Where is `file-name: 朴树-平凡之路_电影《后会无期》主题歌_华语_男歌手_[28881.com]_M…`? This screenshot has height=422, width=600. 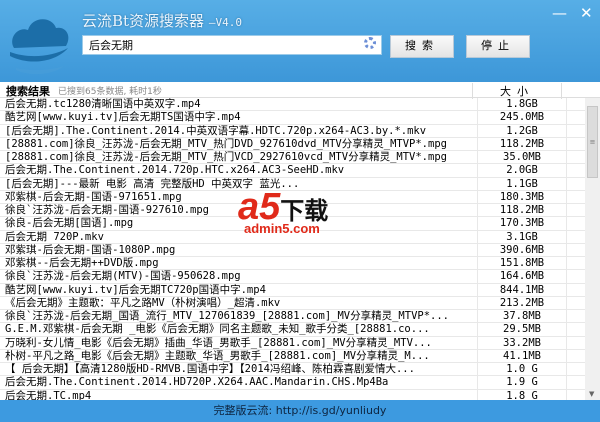
file-name: 朴树-平凡之路_电影《后会无期》主题歌_华语_男歌手_[28881.com]_M… is located at coordinates (217, 355).